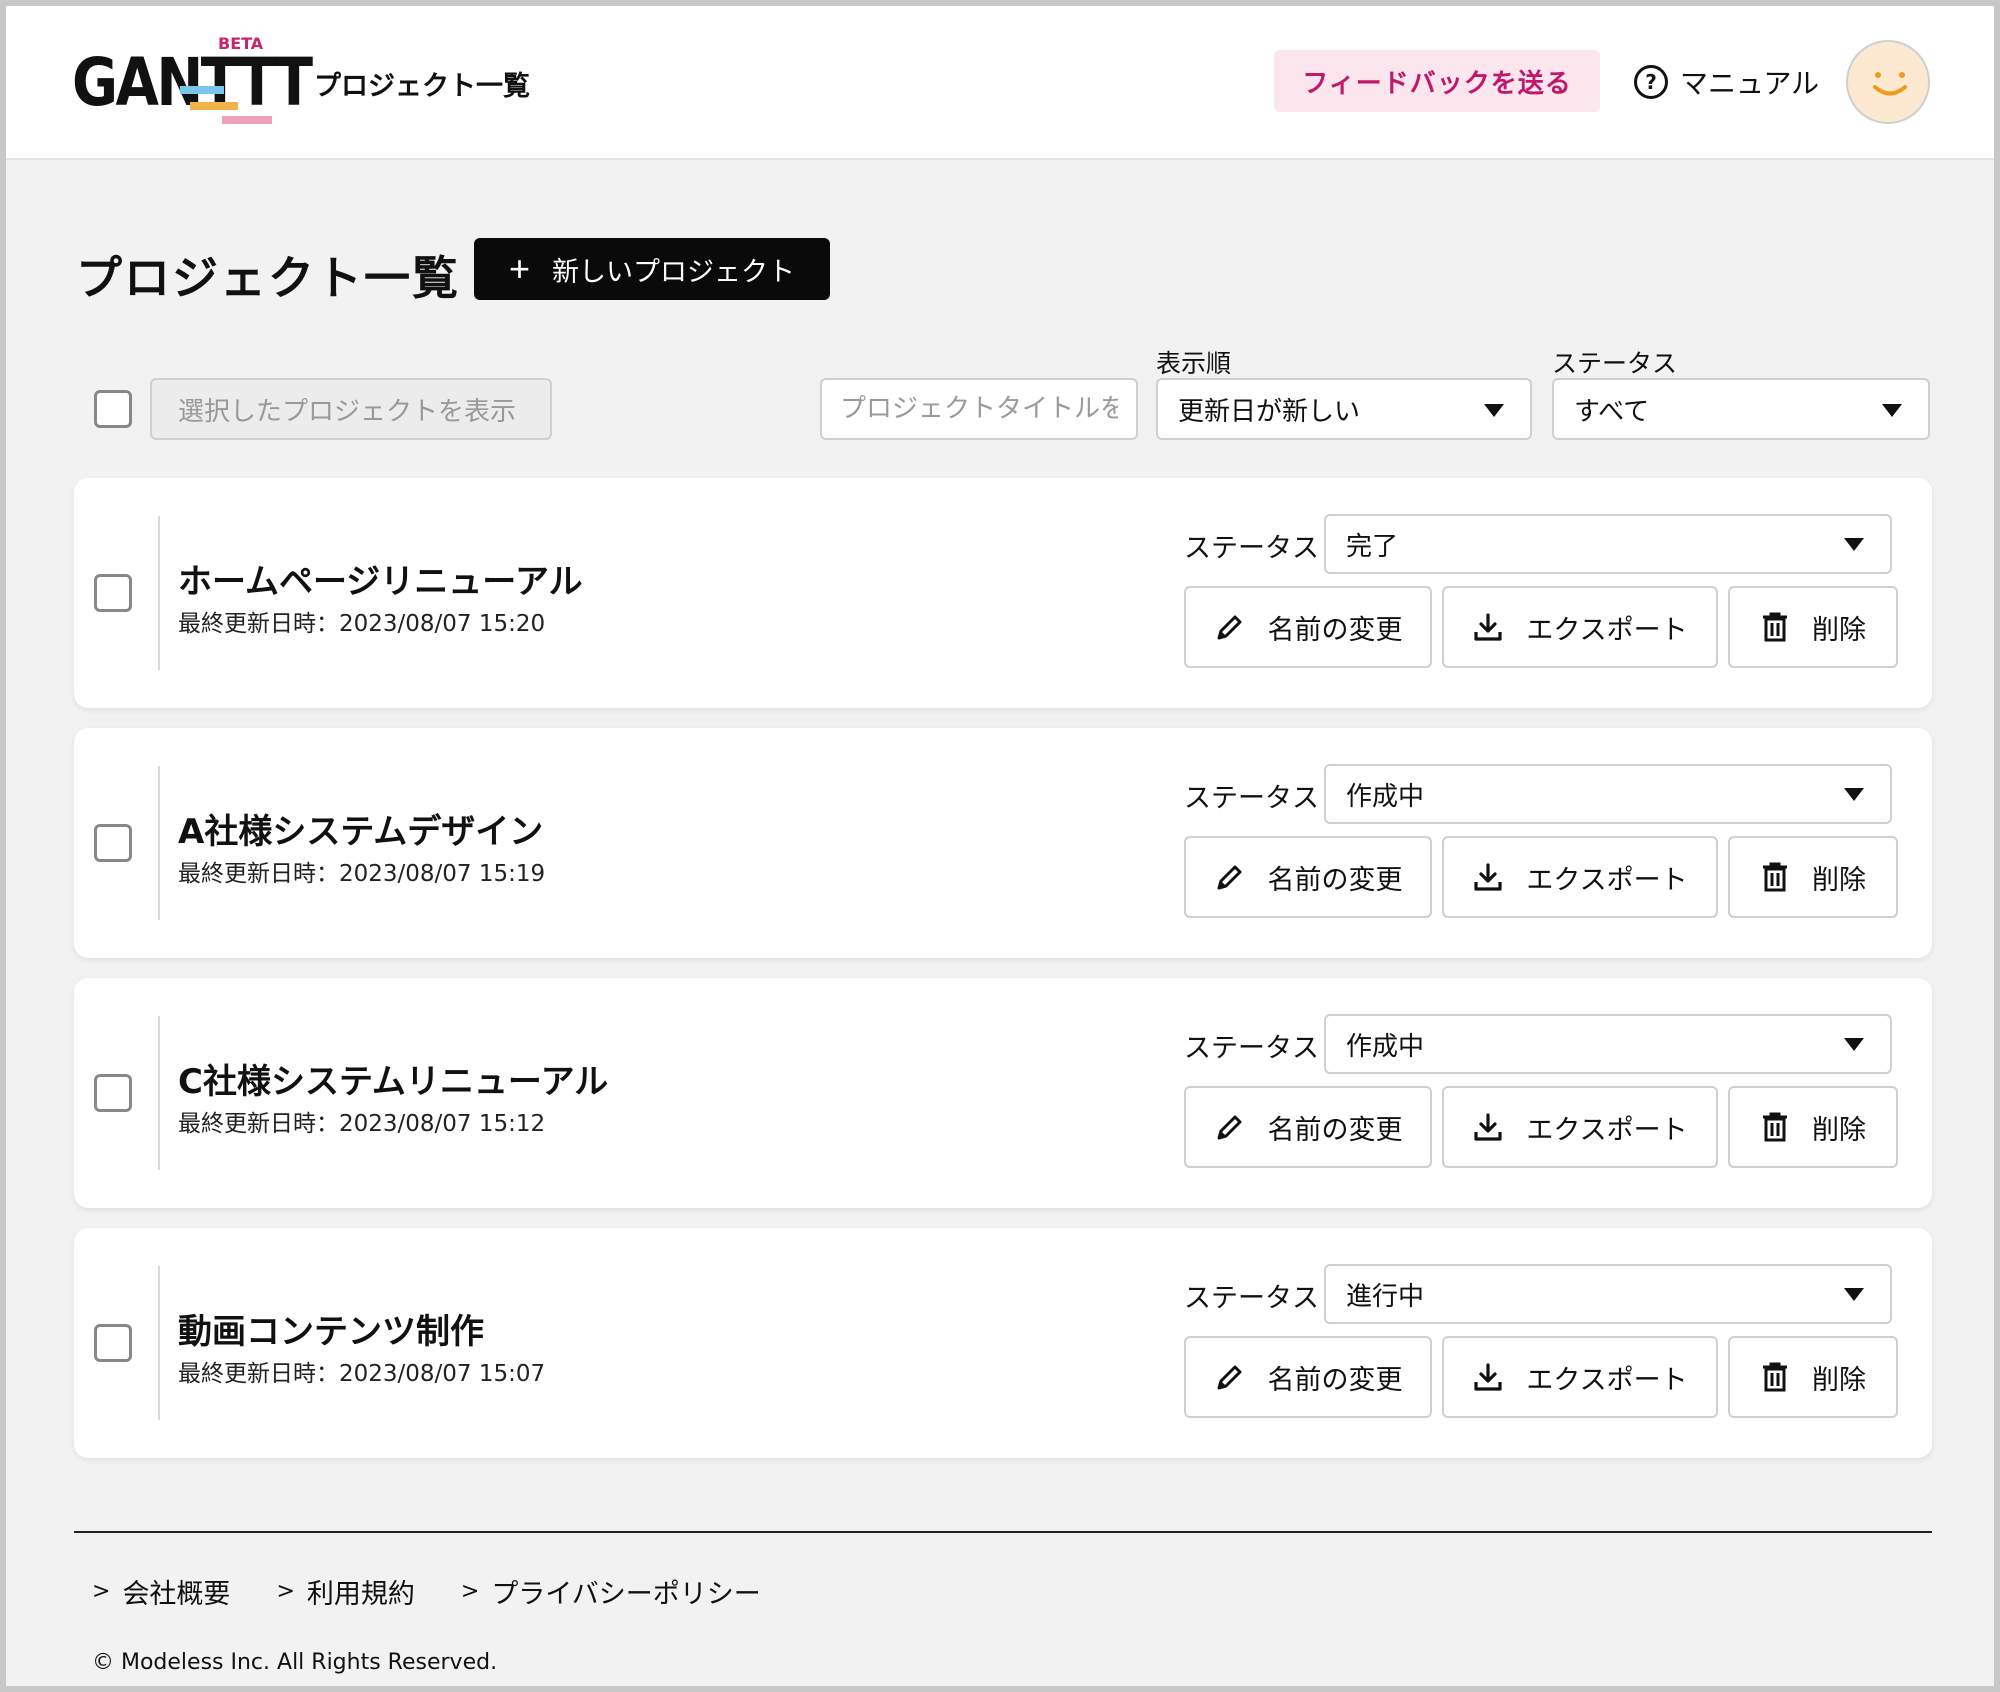 Image resolution: width=2000 pixels, height=1692 pixels. I want to click on smiley-icon, so click(1890, 84).